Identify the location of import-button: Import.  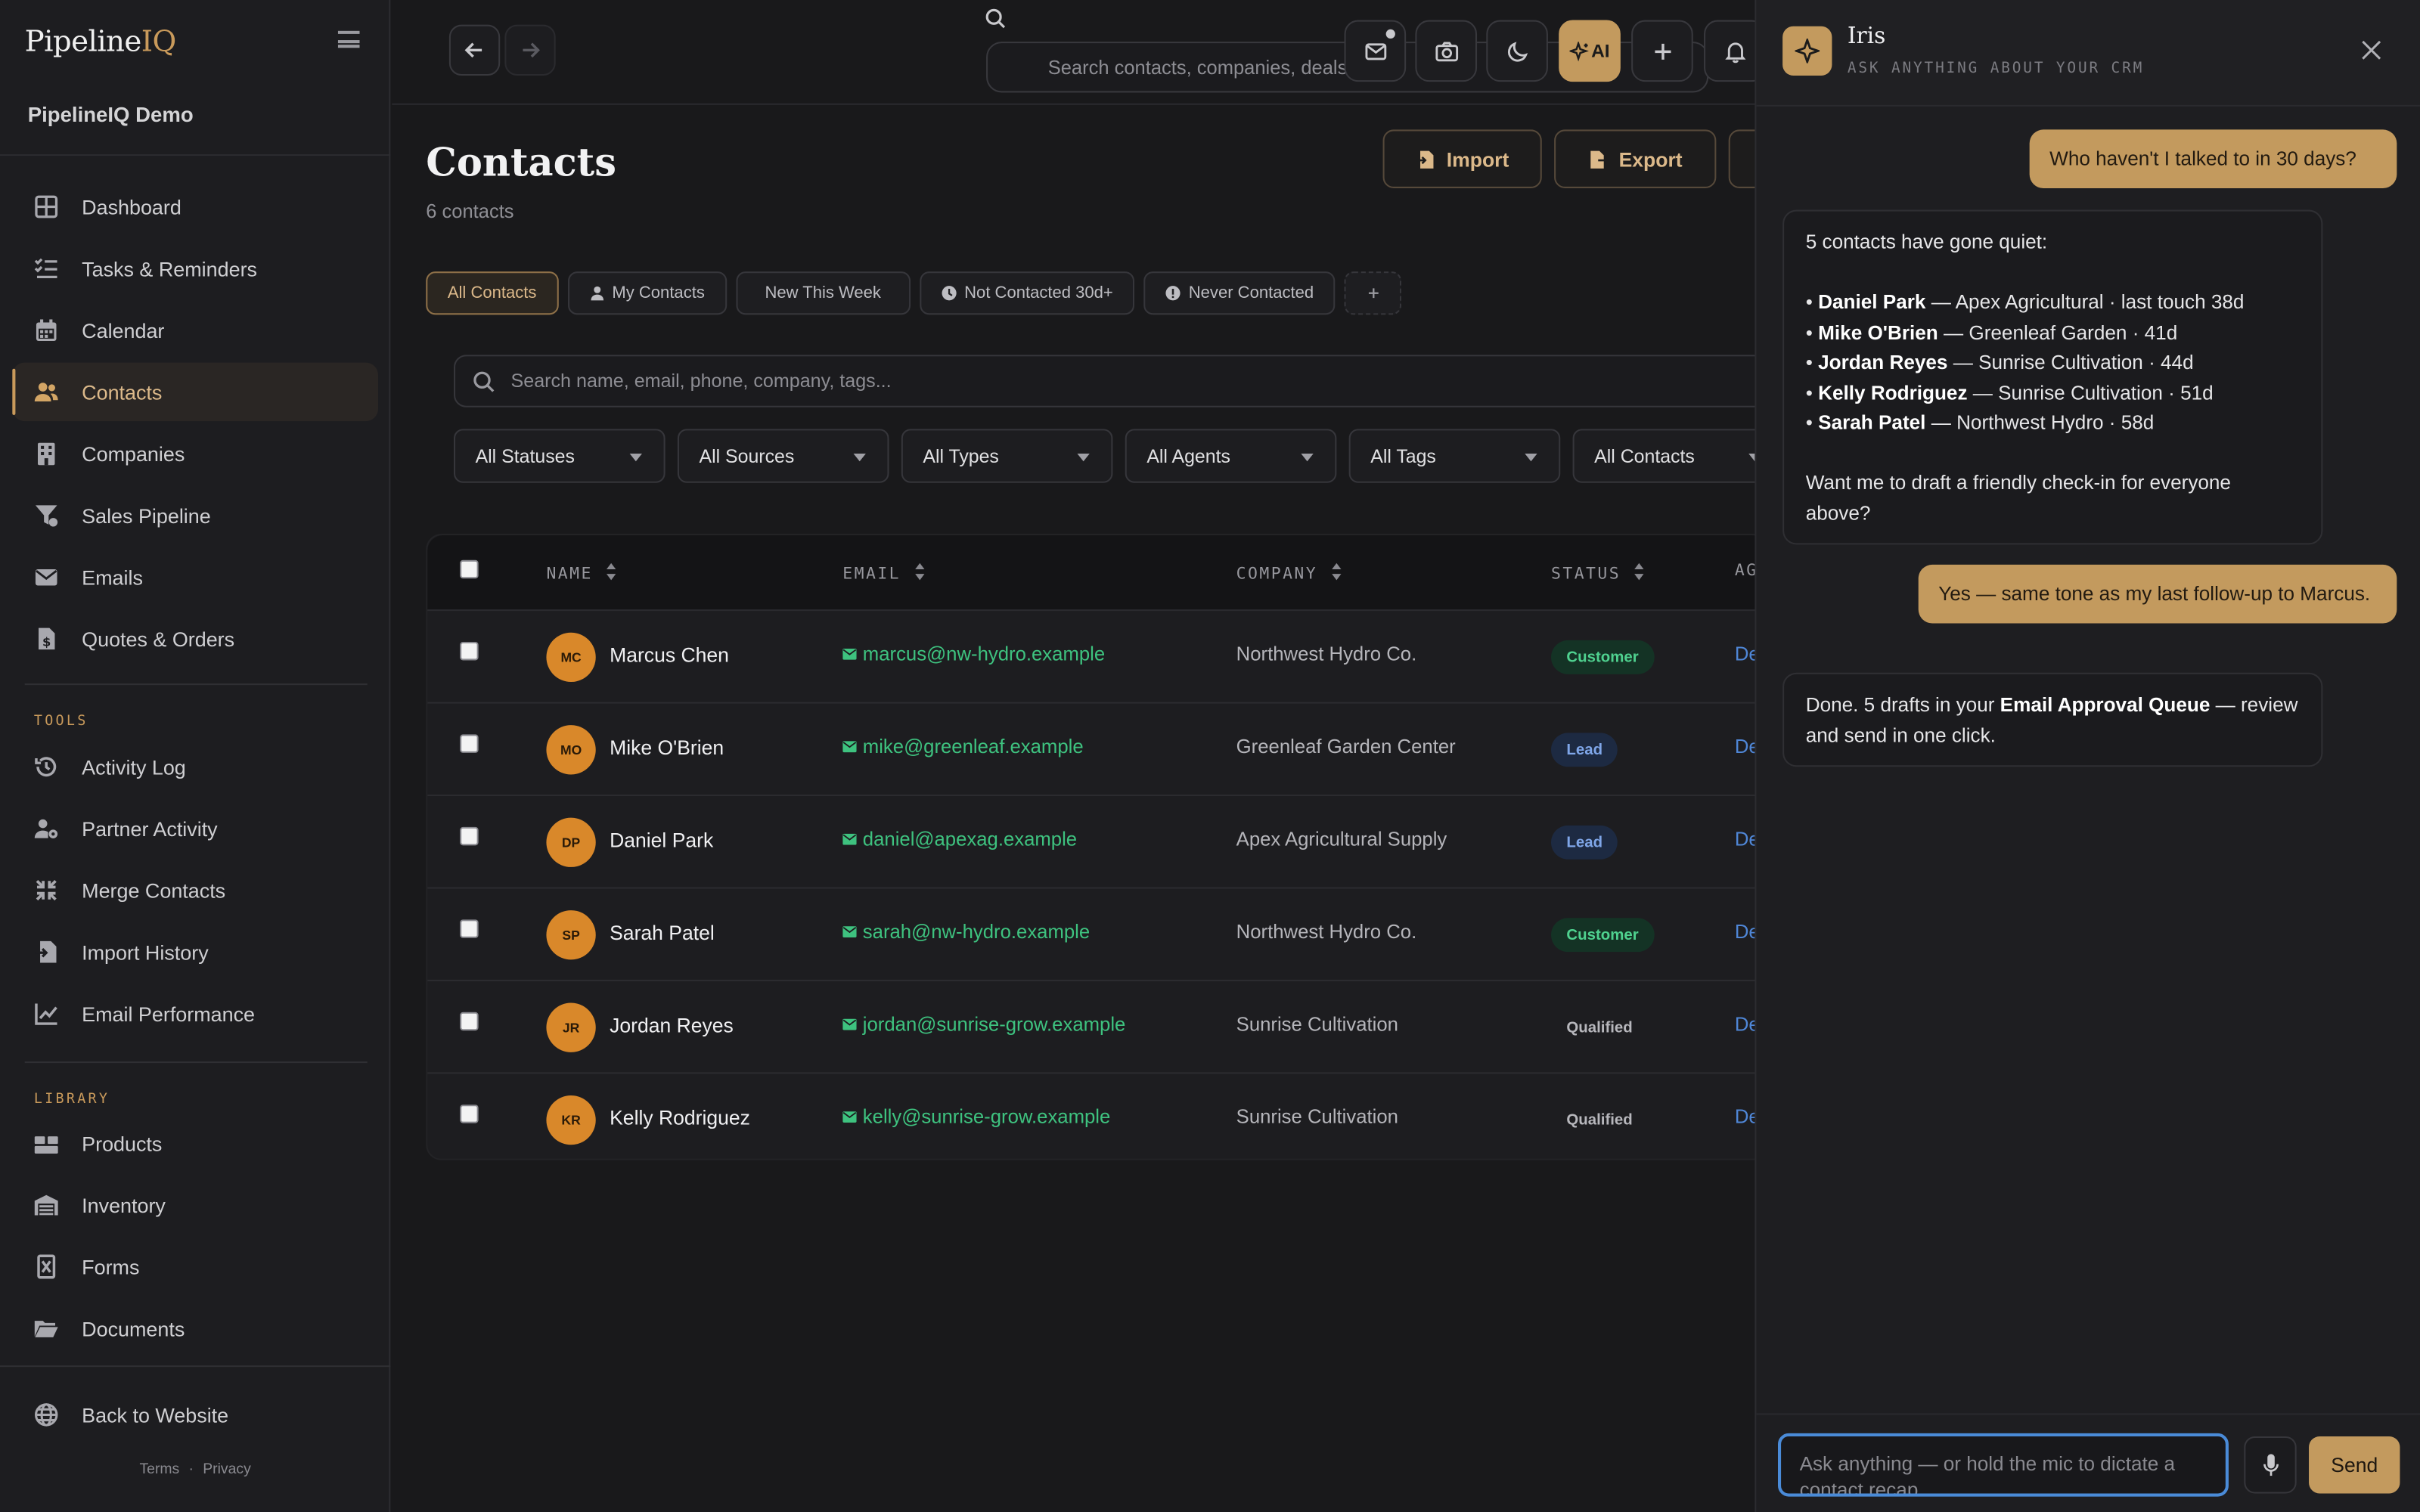
(1462, 158).